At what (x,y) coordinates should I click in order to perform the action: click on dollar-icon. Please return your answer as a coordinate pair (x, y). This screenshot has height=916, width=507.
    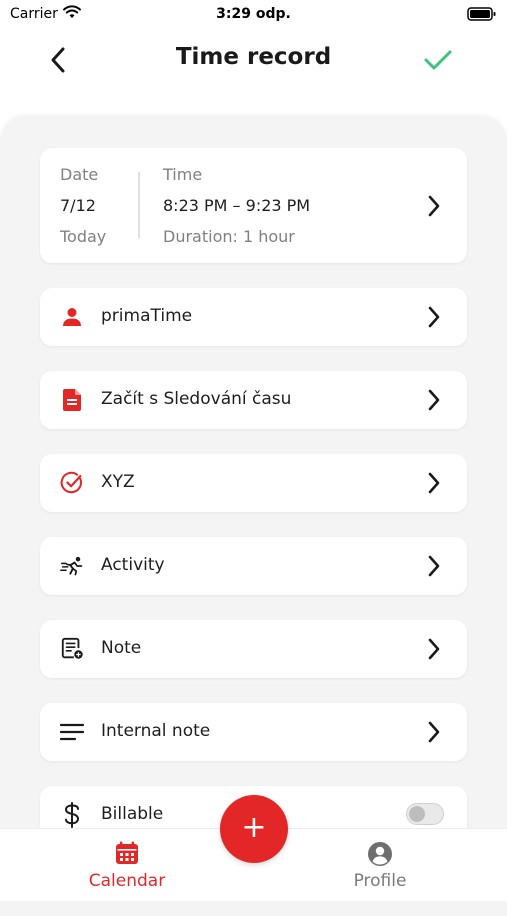
    Looking at the image, I should click on (72, 815).